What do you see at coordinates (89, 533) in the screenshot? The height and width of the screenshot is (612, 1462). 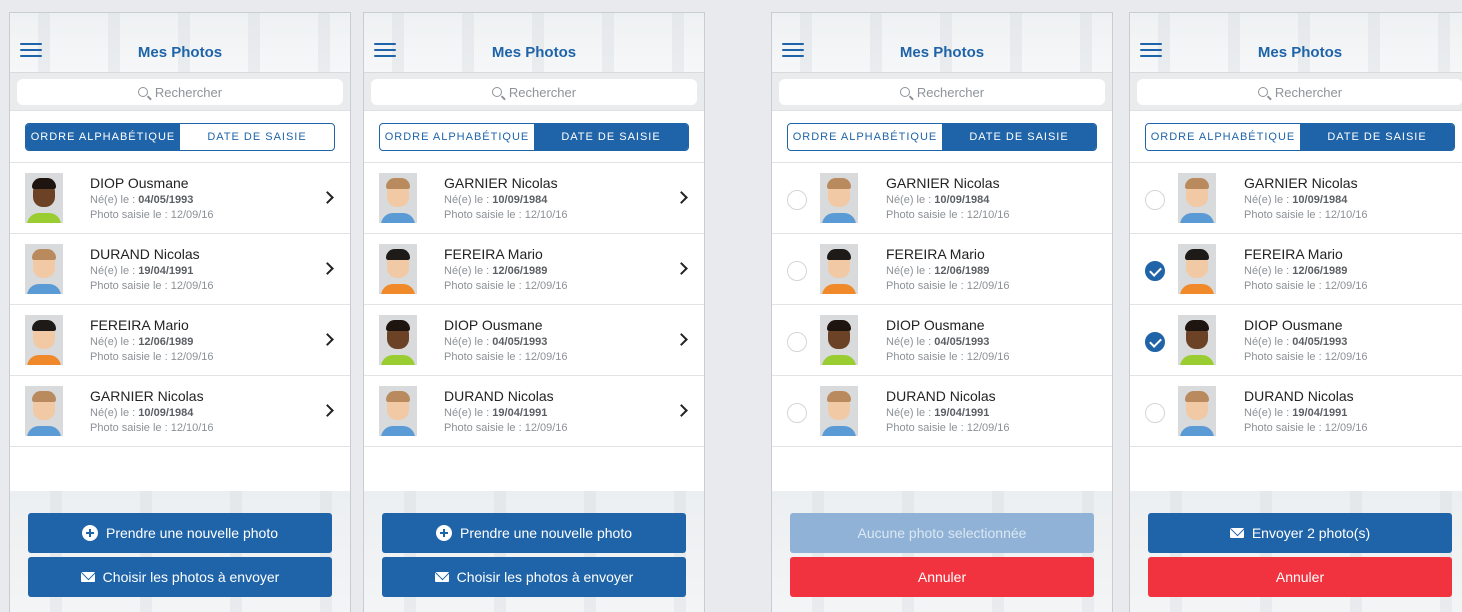 I see `plus-circle-icon` at bounding box center [89, 533].